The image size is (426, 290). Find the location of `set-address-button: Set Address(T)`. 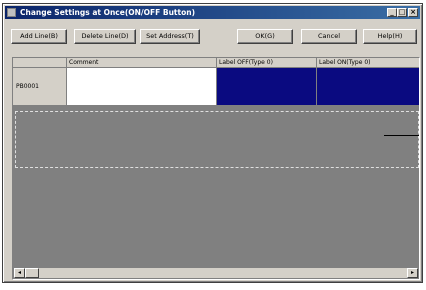

set-address-button: Set Address(T) is located at coordinates (170, 36).